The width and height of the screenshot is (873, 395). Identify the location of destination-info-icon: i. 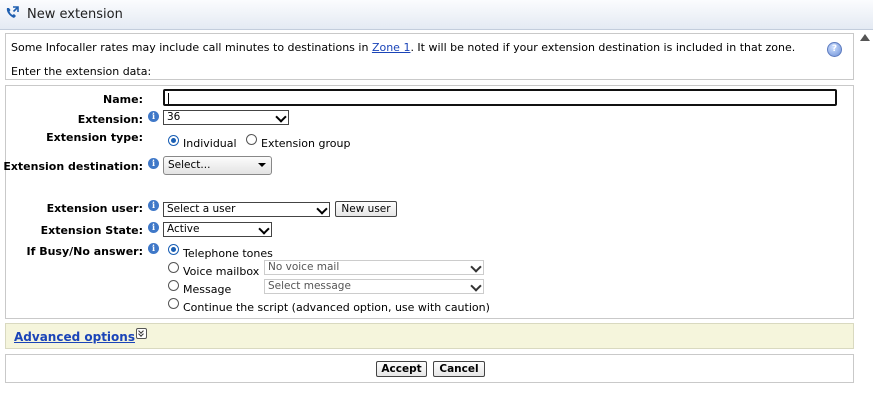
(153, 163).